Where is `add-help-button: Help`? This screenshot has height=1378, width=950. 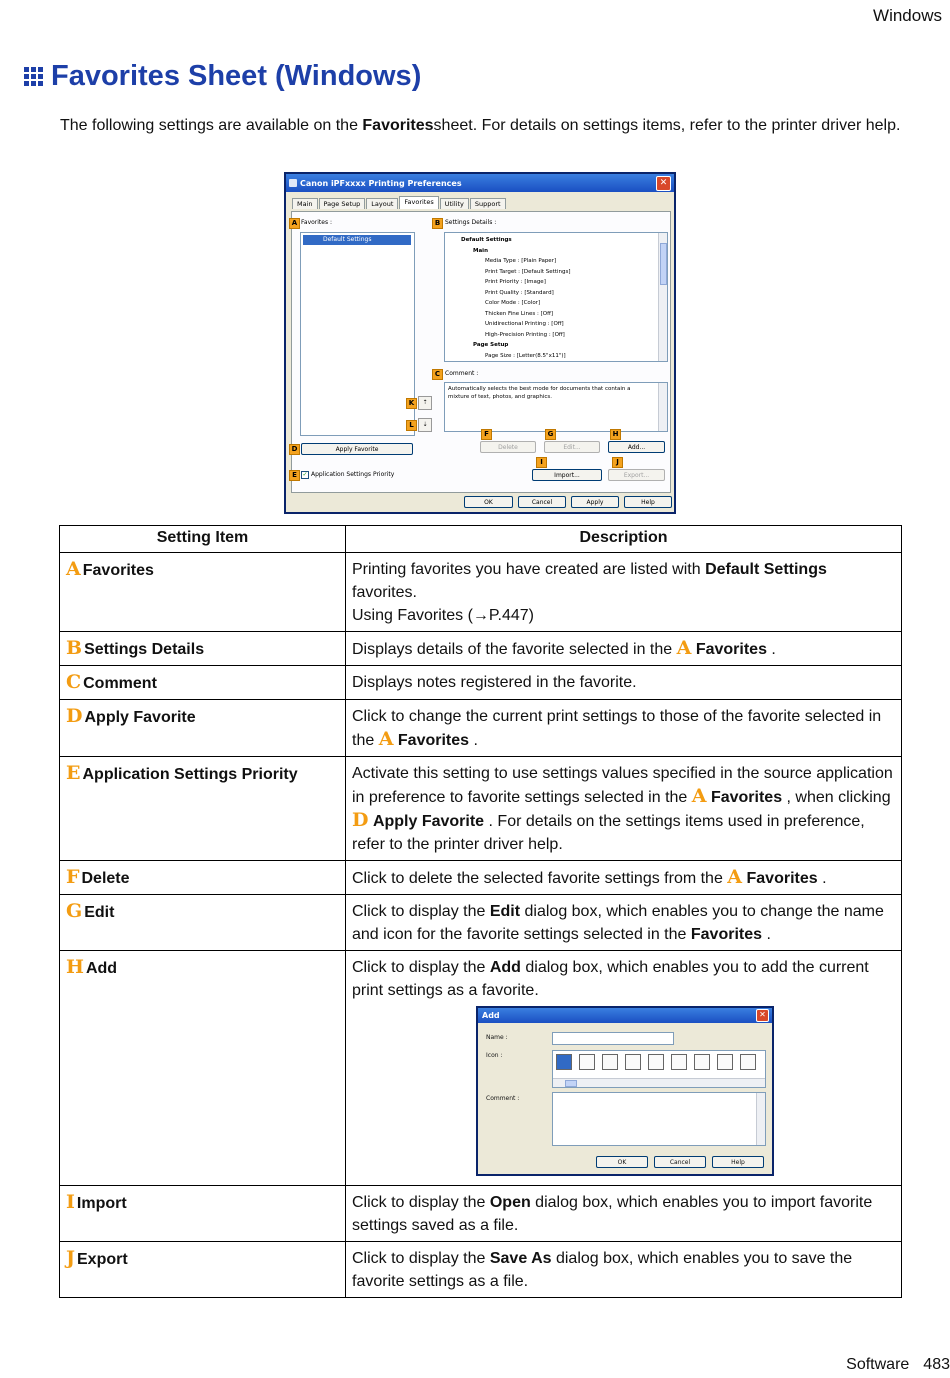 add-help-button: Help is located at coordinates (738, 1162).